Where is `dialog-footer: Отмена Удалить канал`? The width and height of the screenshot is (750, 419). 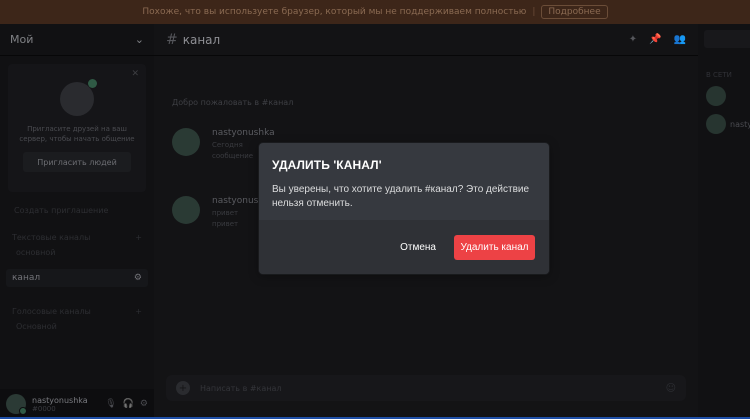 dialog-footer: Отмена Удалить канал is located at coordinates (404, 247).